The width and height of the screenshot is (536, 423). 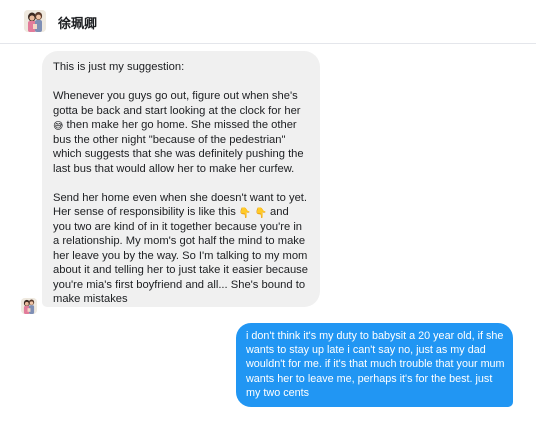 I want to click on conversation-header: 徐珮卿, so click(x=268, y=22).